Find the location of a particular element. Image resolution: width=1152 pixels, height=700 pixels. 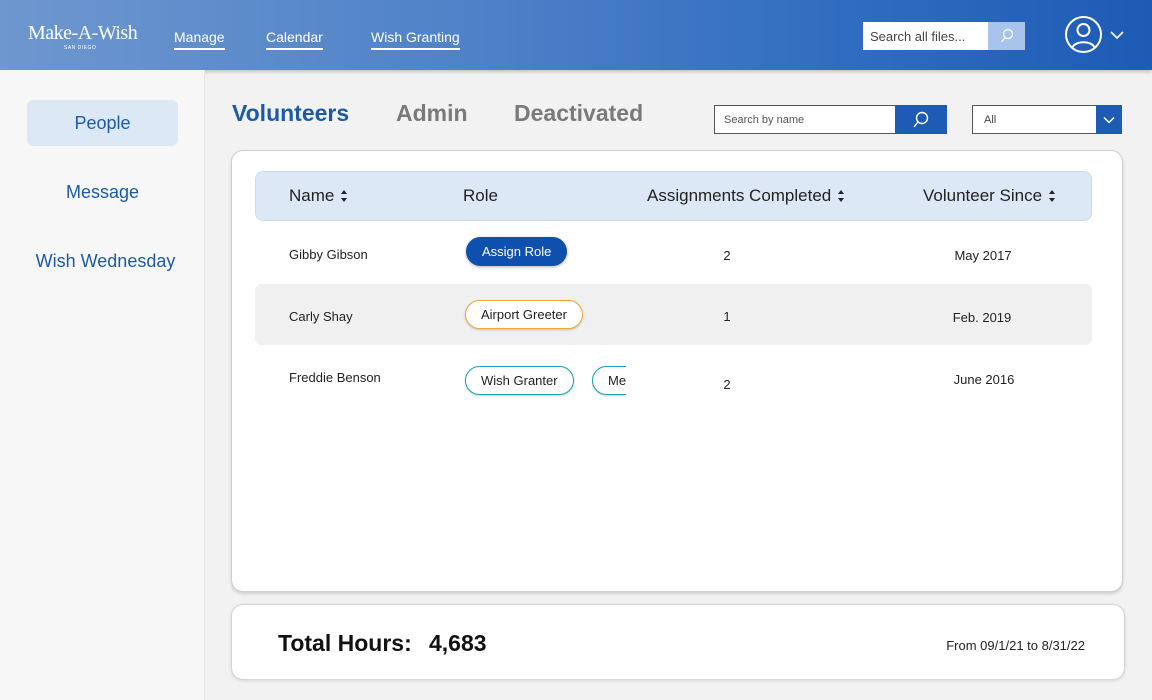

volunteer-since: Feb. 2019 is located at coordinates (982, 317).